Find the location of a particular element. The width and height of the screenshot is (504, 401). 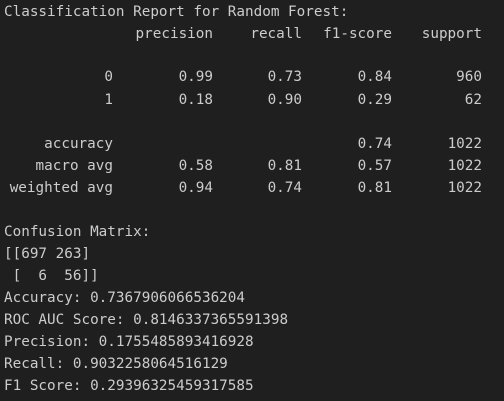

metric-accuracy: Accuracy: 0.7367906066536204 is located at coordinates (125, 298).